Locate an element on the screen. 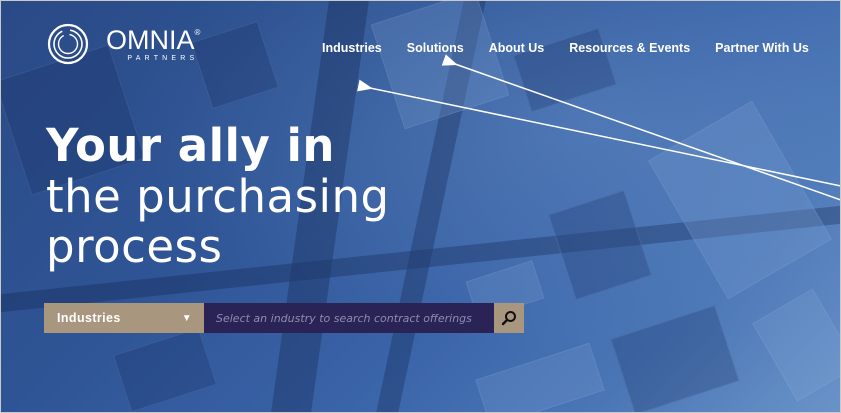  search-button is located at coordinates (509, 318).